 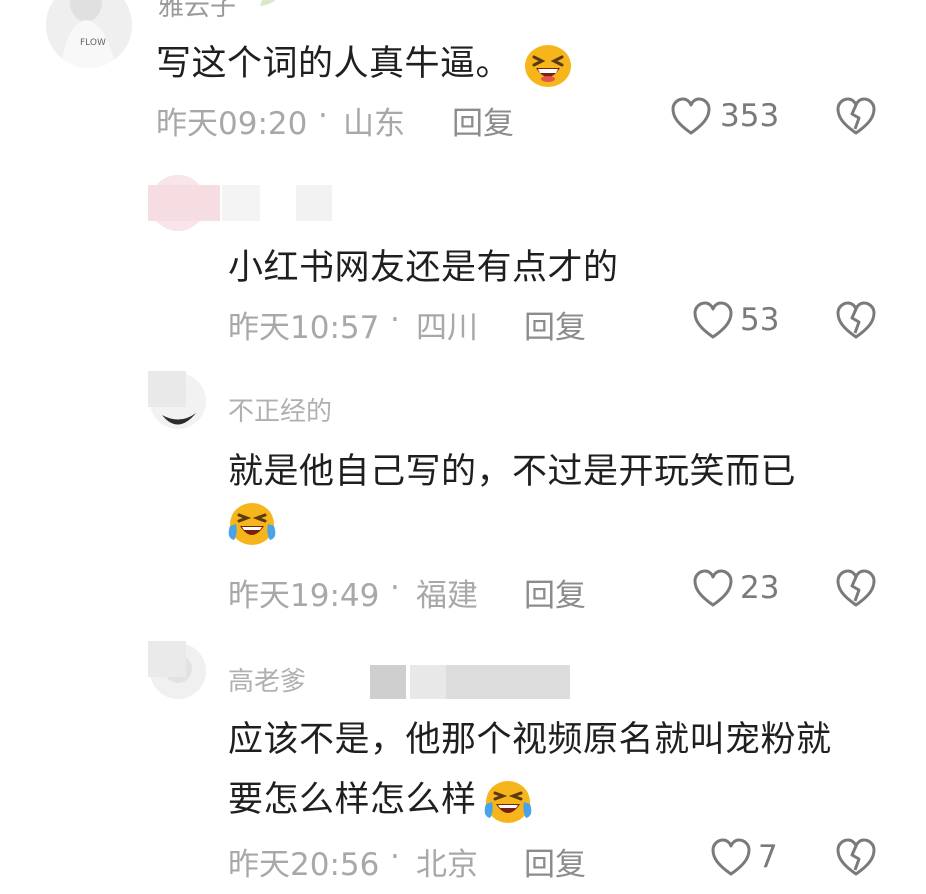 I want to click on comment-location: 福建, so click(x=447, y=596).